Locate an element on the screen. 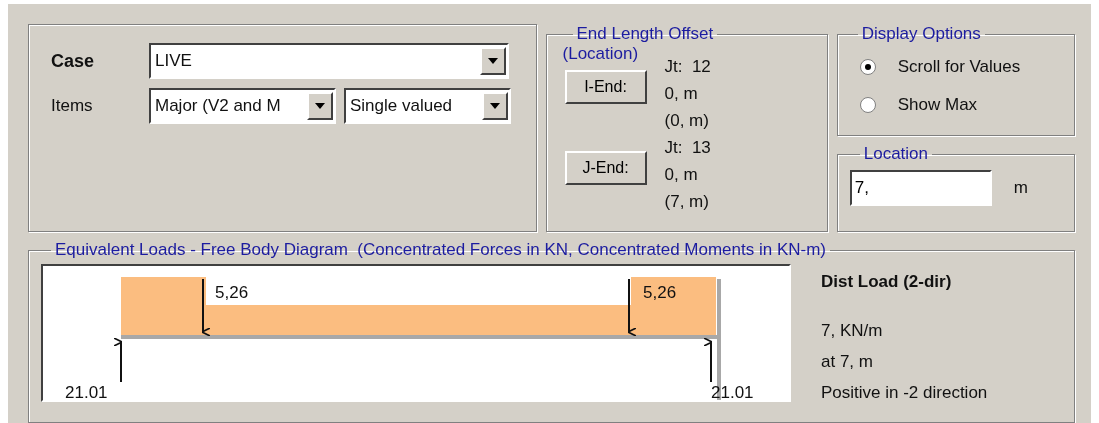  group-title: Location is located at coordinates (895, 154).